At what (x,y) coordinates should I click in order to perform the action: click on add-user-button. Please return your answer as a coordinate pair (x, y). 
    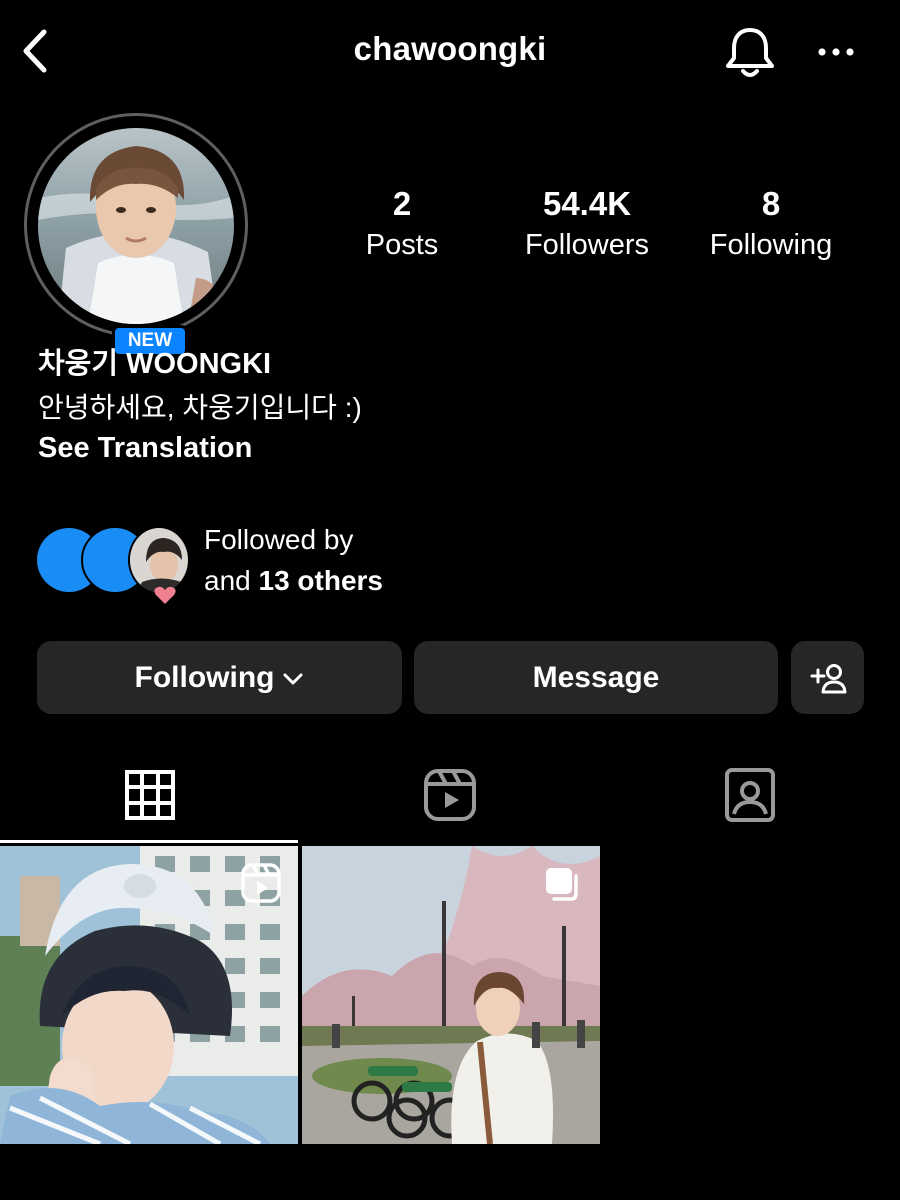
    Looking at the image, I should click on (827, 677).